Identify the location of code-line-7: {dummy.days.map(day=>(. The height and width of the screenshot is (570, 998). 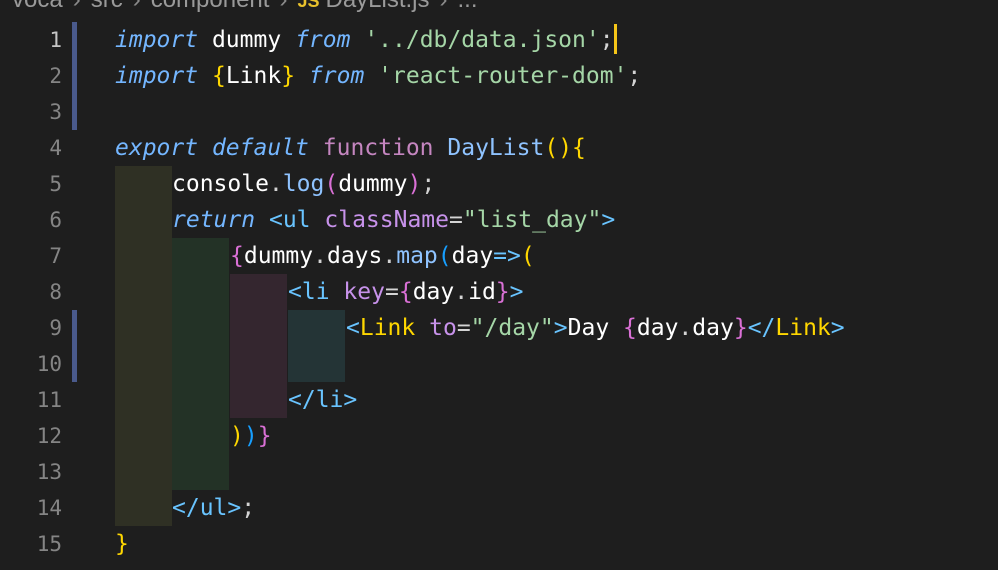
(382, 256).